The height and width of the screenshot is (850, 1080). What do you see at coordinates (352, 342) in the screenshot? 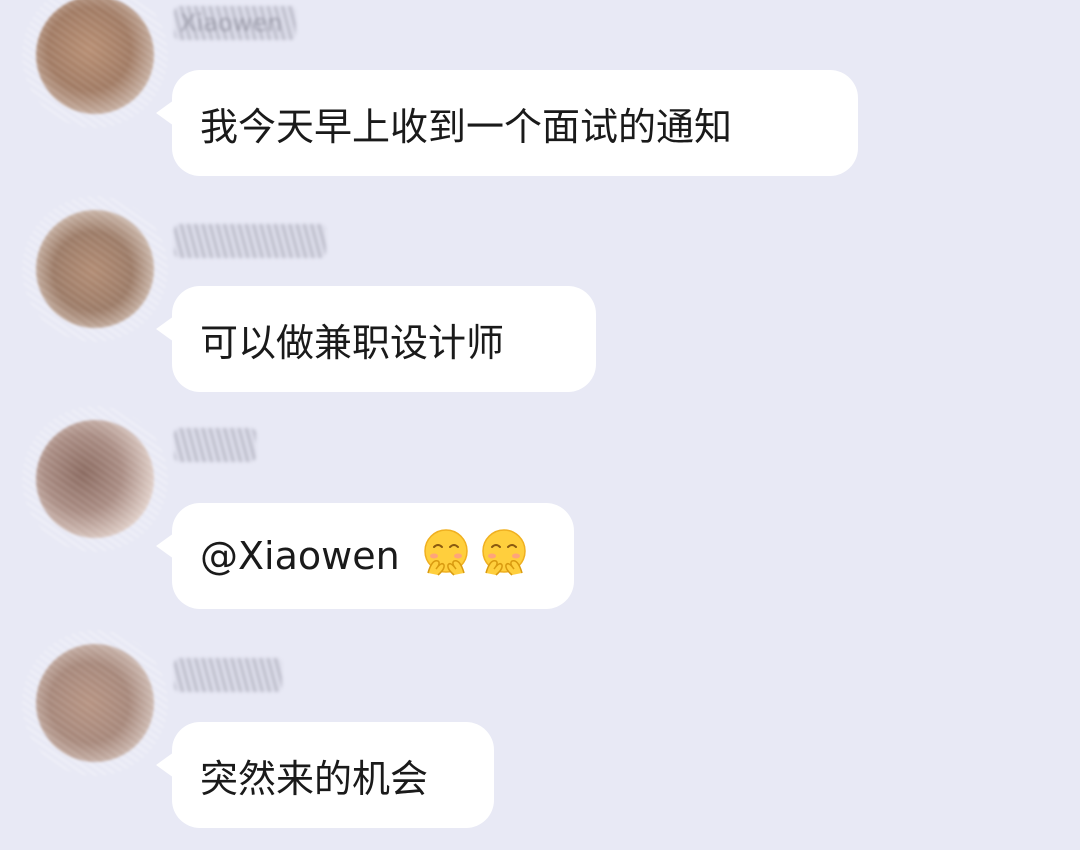
I see `message-text: 可以做兼职设计师` at bounding box center [352, 342].